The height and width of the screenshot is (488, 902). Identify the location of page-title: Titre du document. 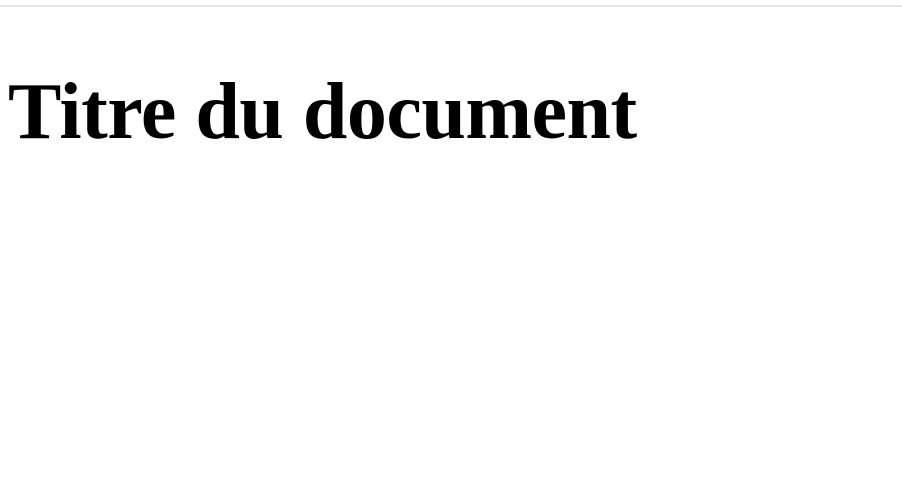
(322, 112).